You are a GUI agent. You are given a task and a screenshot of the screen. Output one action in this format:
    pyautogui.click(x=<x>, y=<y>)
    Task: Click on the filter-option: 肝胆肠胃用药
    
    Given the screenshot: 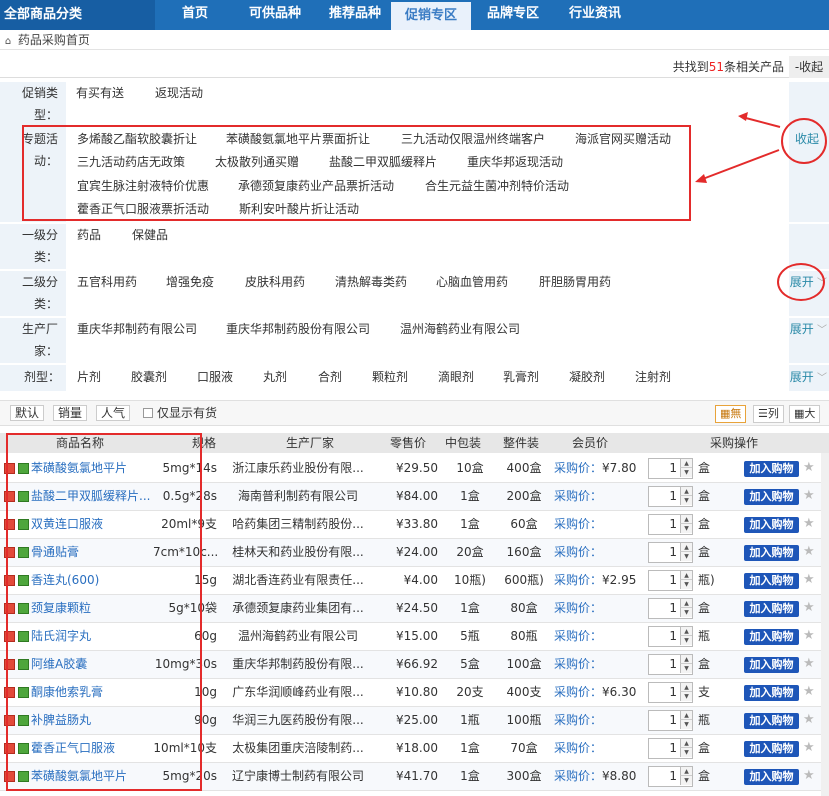 What is the action you would take?
    pyautogui.click(x=575, y=282)
    